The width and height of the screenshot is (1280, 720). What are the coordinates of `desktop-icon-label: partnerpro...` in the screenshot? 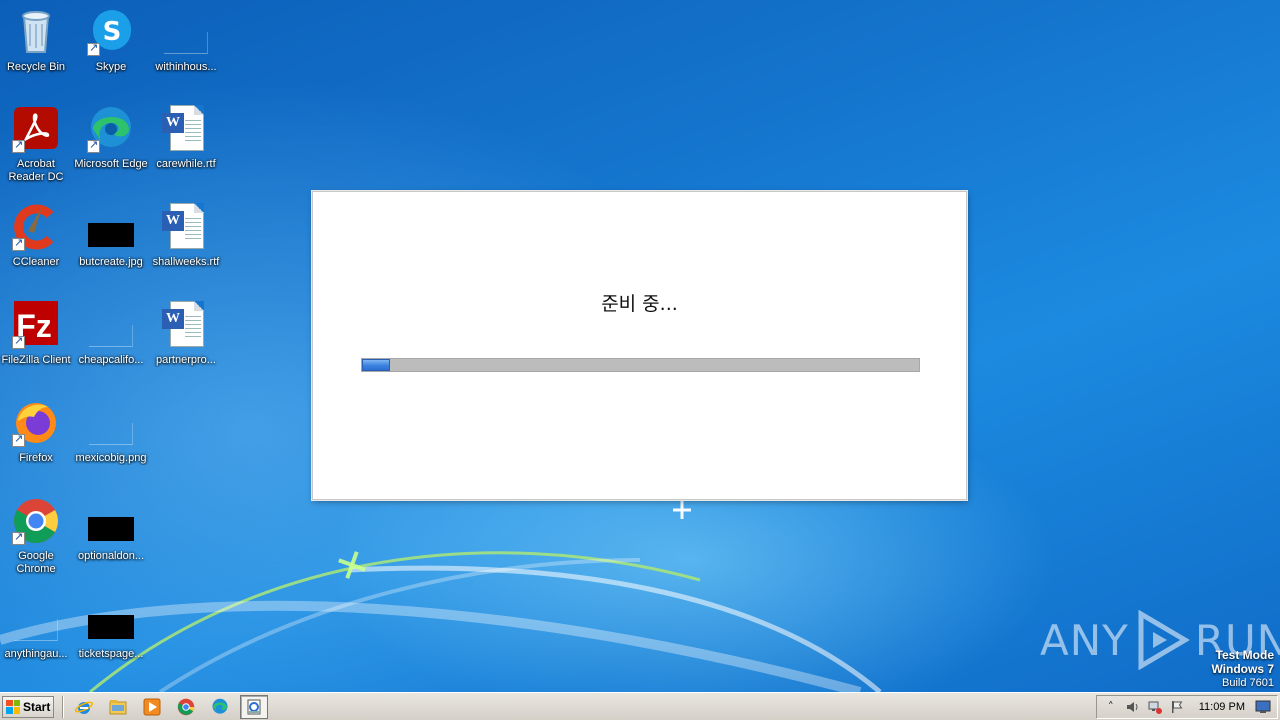 It's located at (186, 360).